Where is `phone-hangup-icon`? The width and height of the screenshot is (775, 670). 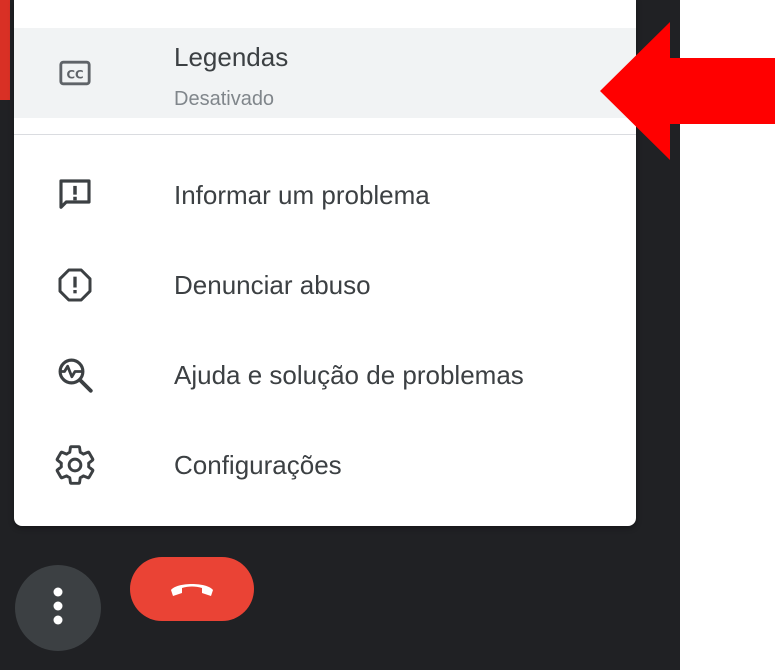
phone-hangup-icon is located at coordinates (192, 589).